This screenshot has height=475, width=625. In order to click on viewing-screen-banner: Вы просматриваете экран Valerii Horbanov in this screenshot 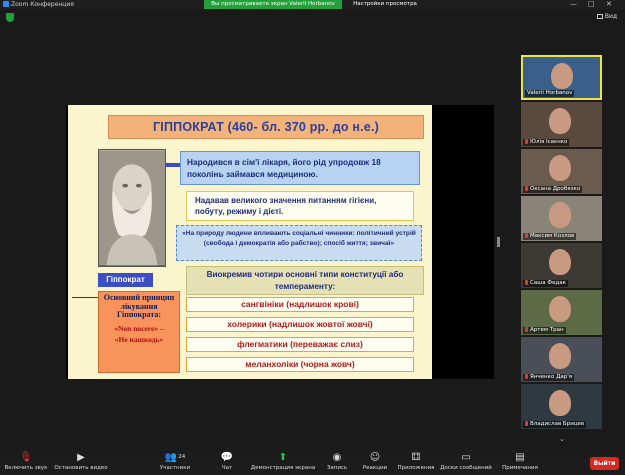, I will do `click(273, 4)`.